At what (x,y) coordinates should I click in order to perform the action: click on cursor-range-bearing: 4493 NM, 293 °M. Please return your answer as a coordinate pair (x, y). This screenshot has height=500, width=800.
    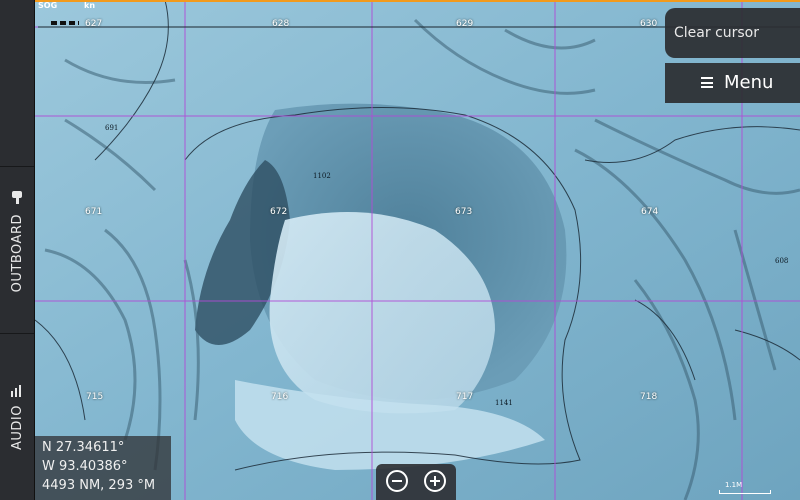
    Looking at the image, I should click on (99, 485).